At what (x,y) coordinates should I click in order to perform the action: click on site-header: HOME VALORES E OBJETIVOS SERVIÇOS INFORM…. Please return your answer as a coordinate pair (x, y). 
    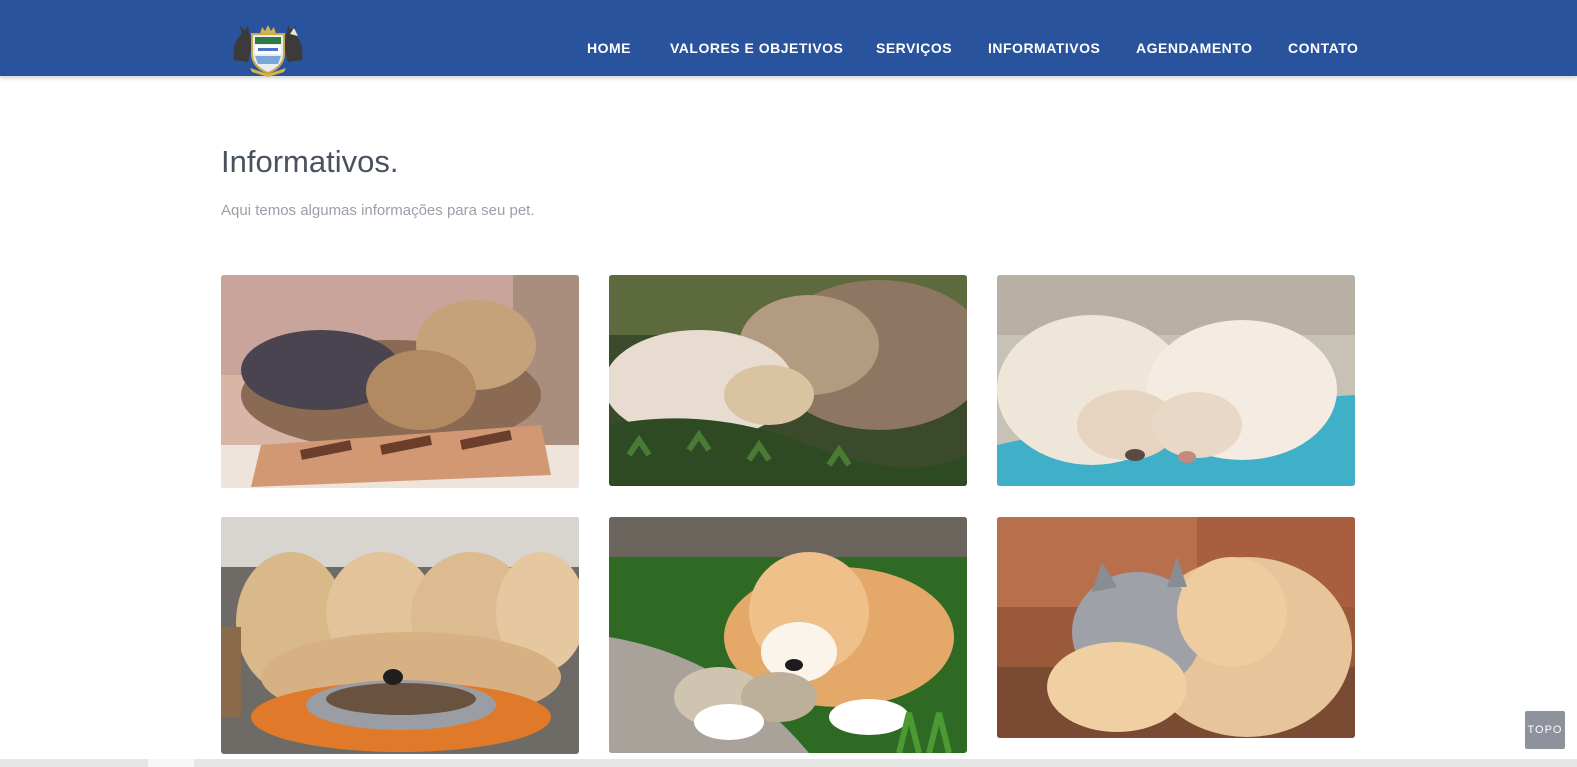
    Looking at the image, I should click on (788, 38).